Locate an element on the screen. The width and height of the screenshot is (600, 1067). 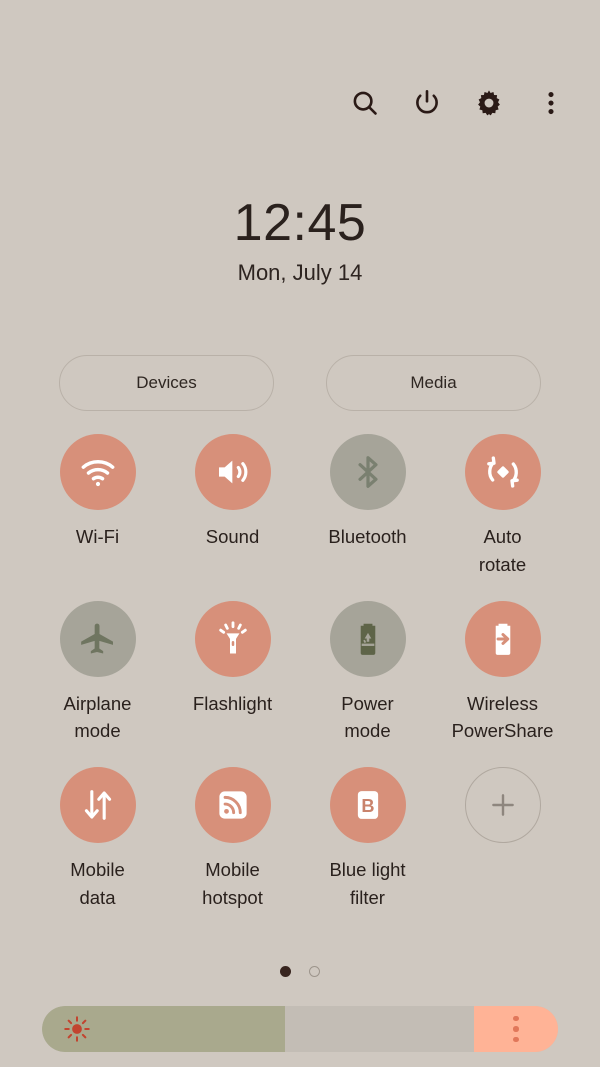
power-mode-icon is located at coordinates (368, 639).